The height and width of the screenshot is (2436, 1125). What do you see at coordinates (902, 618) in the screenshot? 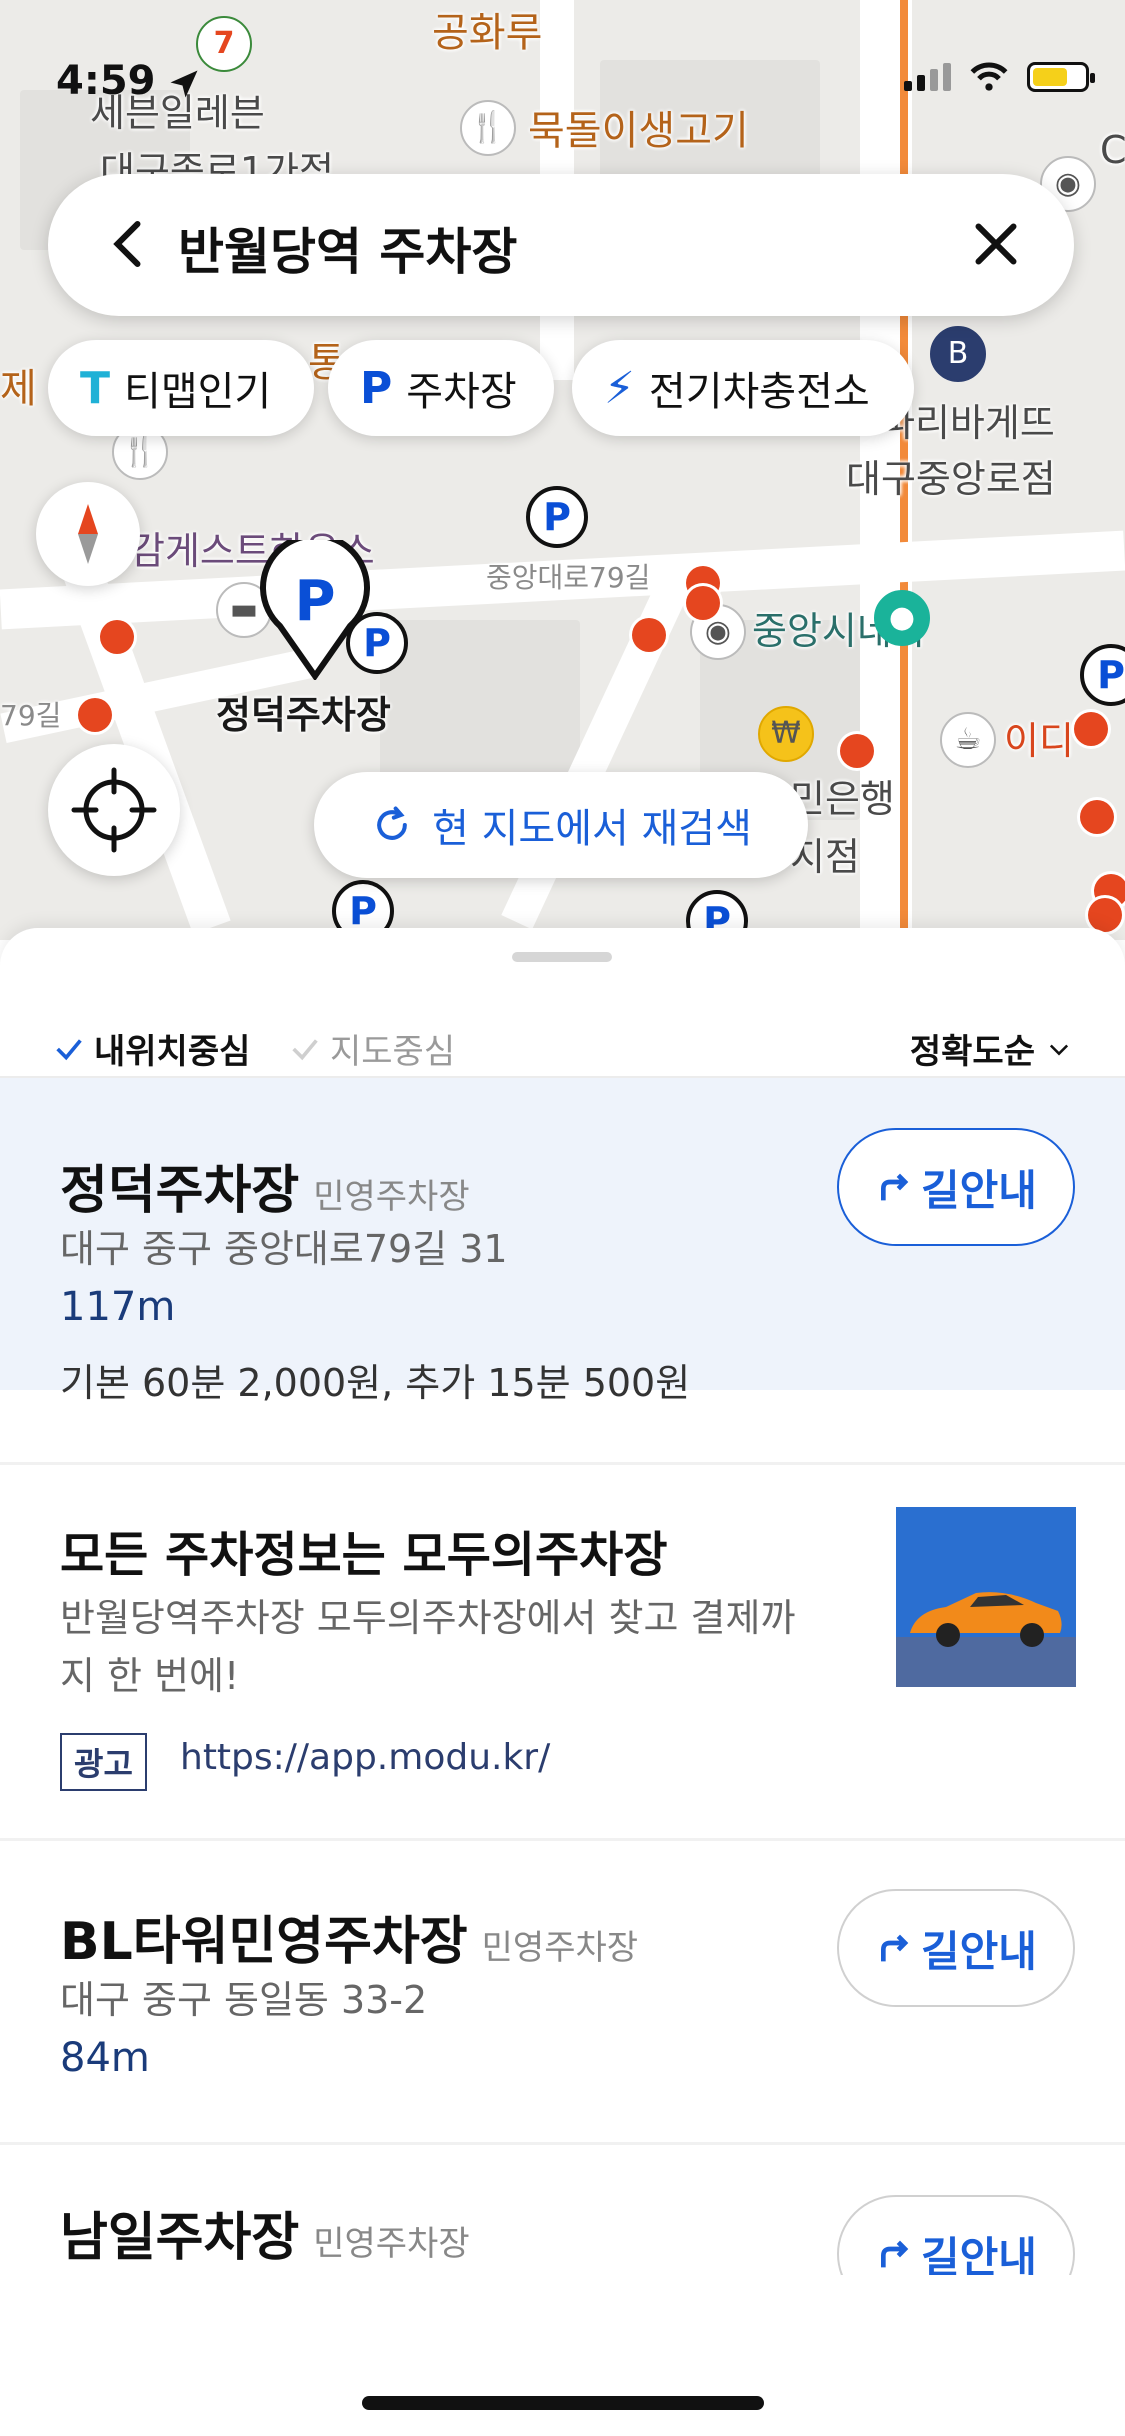
I see `location-pin-icon: ●` at bounding box center [902, 618].